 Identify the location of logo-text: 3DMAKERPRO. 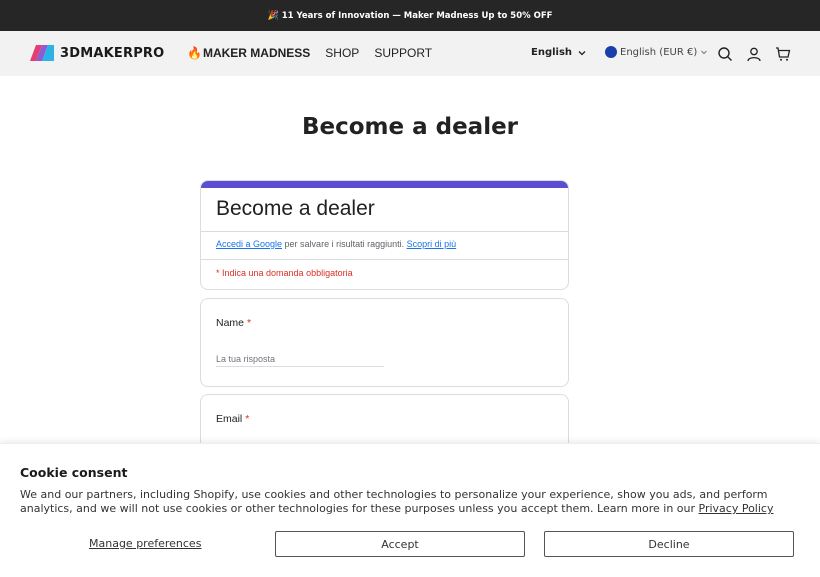
(112, 53).